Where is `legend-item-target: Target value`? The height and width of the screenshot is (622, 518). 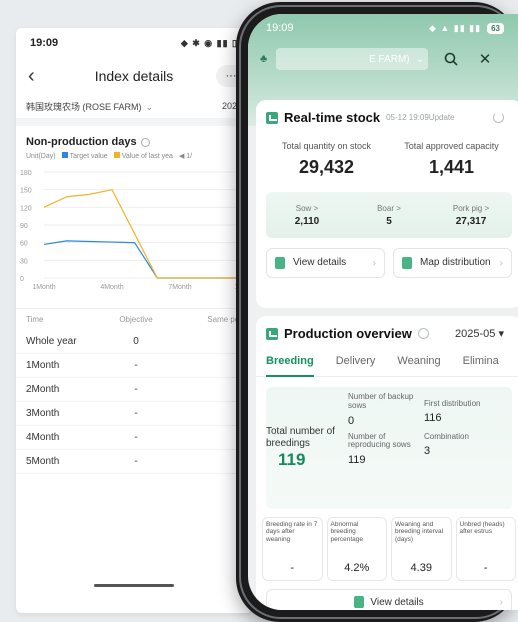 legend-item-target: Target value is located at coordinates (84, 156).